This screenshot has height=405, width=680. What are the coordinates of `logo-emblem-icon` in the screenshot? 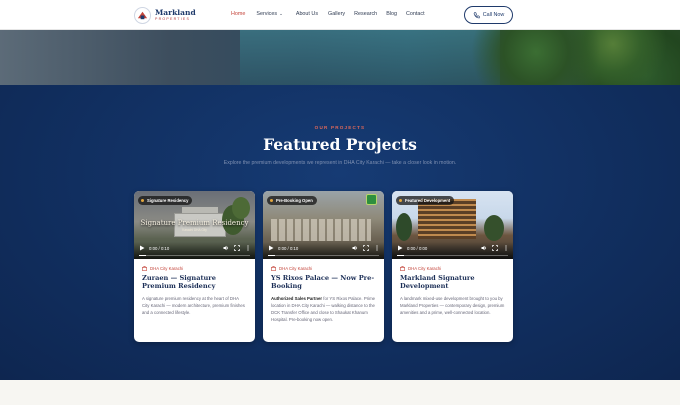 It's located at (142, 15).